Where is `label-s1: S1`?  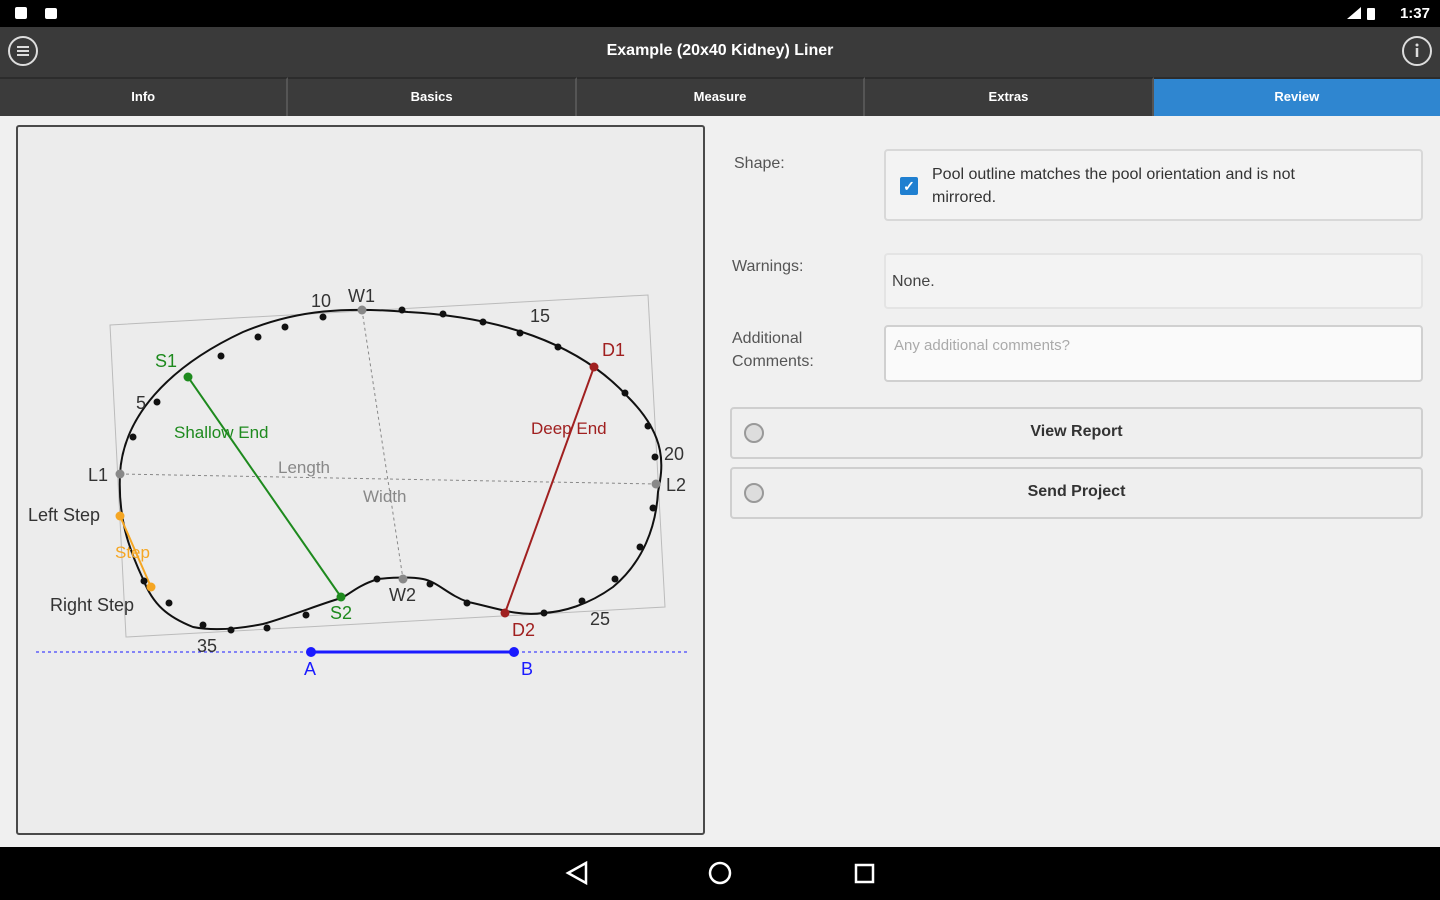 label-s1: S1 is located at coordinates (166, 361).